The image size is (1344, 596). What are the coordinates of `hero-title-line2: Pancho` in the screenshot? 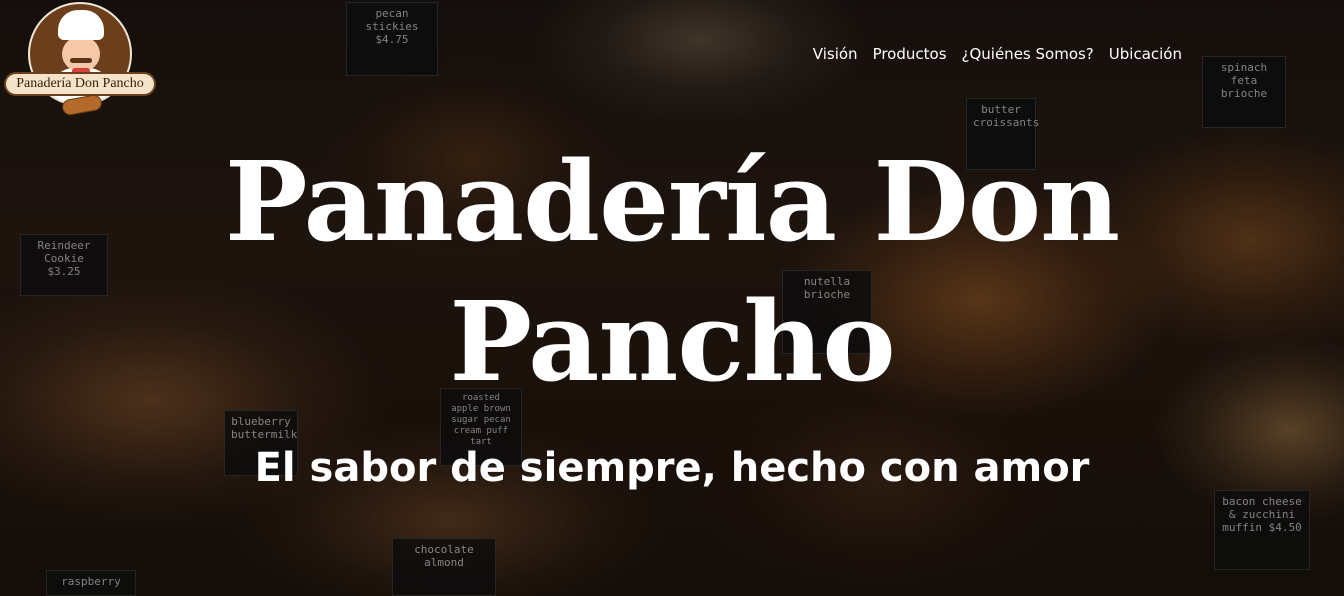 It's located at (672, 341).